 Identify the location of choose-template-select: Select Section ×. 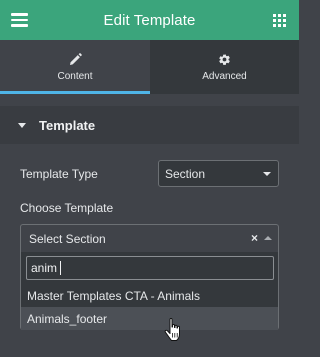
(149, 238).